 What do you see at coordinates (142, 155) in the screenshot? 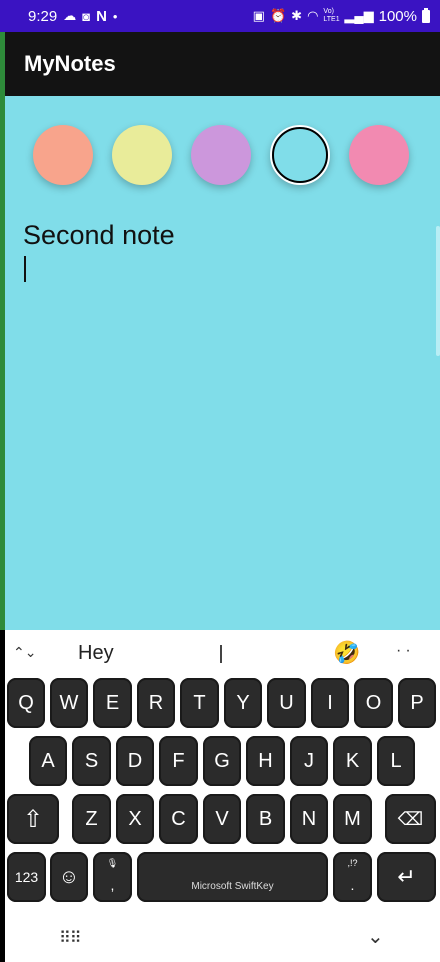
I see `color-swatch-yellow` at bounding box center [142, 155].